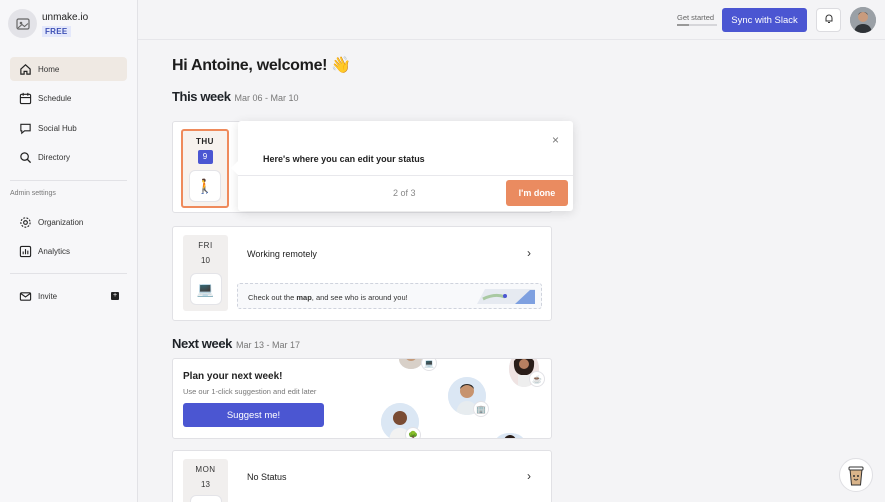 The image size is (885, 502). I want to click on coffee-icon: ☕, so click(537, 379).